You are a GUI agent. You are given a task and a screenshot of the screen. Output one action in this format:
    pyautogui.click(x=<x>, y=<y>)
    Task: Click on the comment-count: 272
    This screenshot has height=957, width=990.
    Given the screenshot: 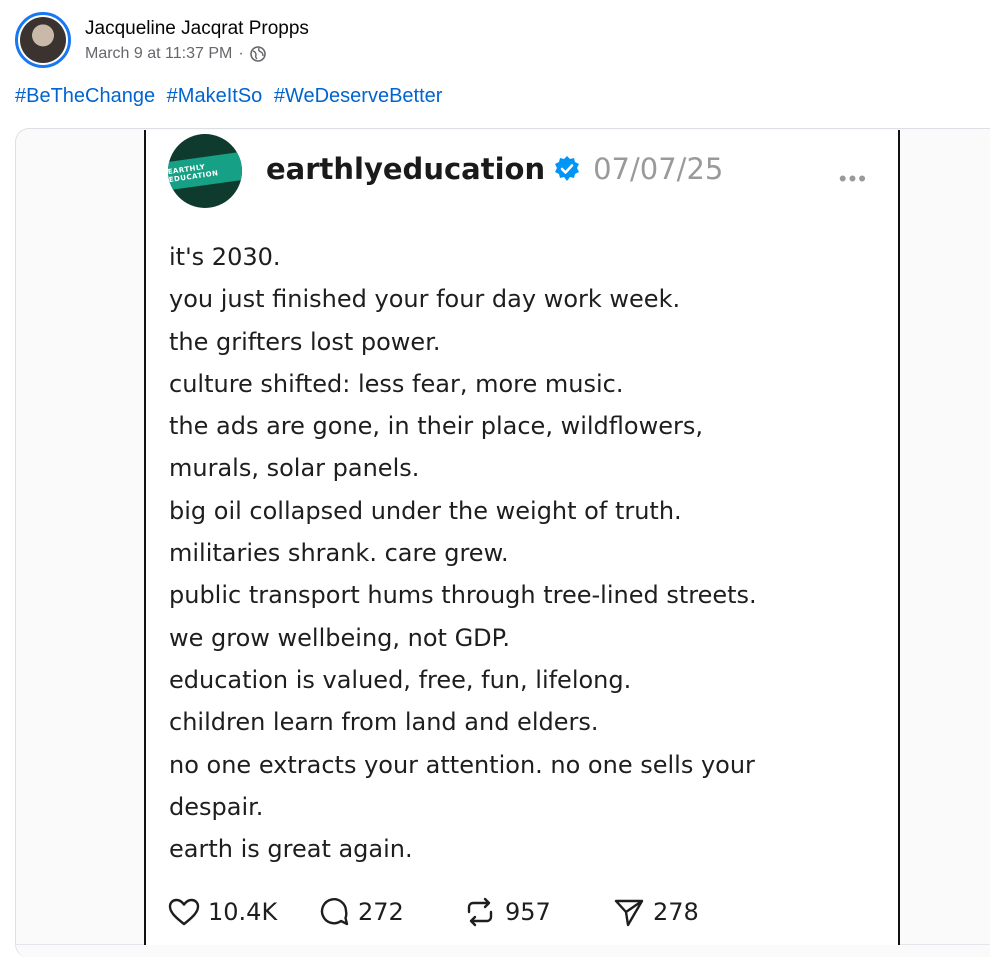 What is the action you would take?
    pyautogui.click(x=381, y=912)
    